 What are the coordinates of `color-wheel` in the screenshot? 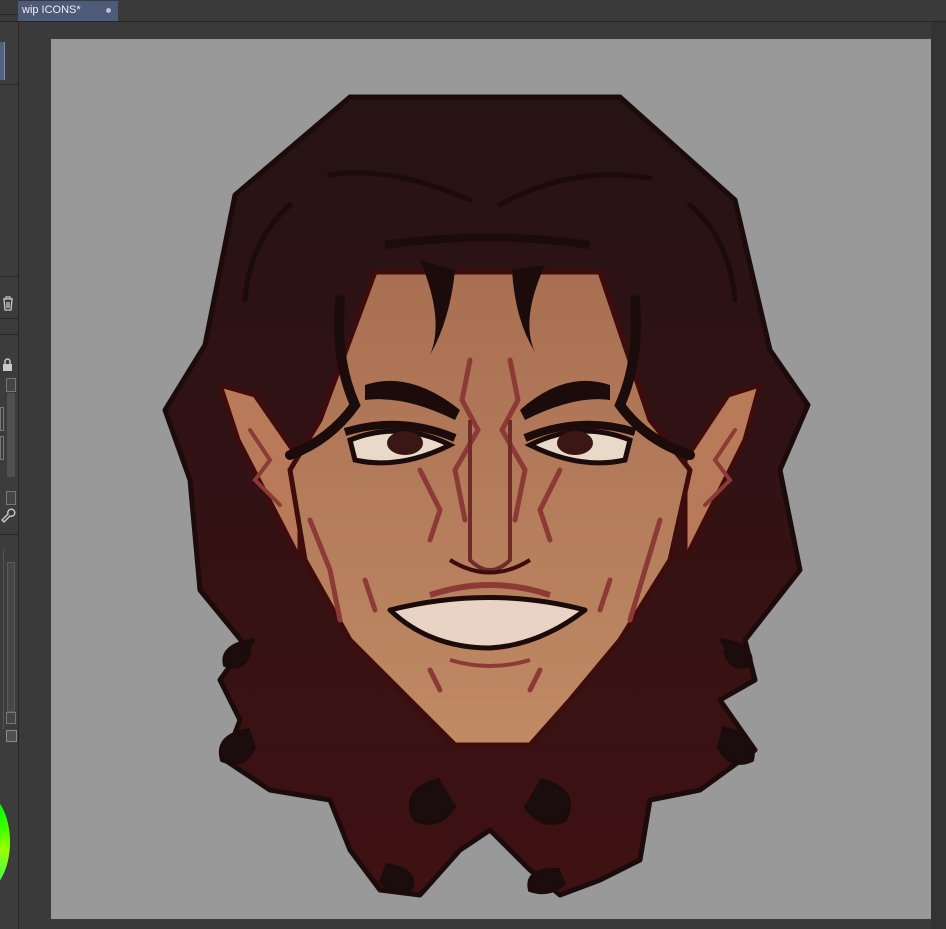 It's located at (5, 842).